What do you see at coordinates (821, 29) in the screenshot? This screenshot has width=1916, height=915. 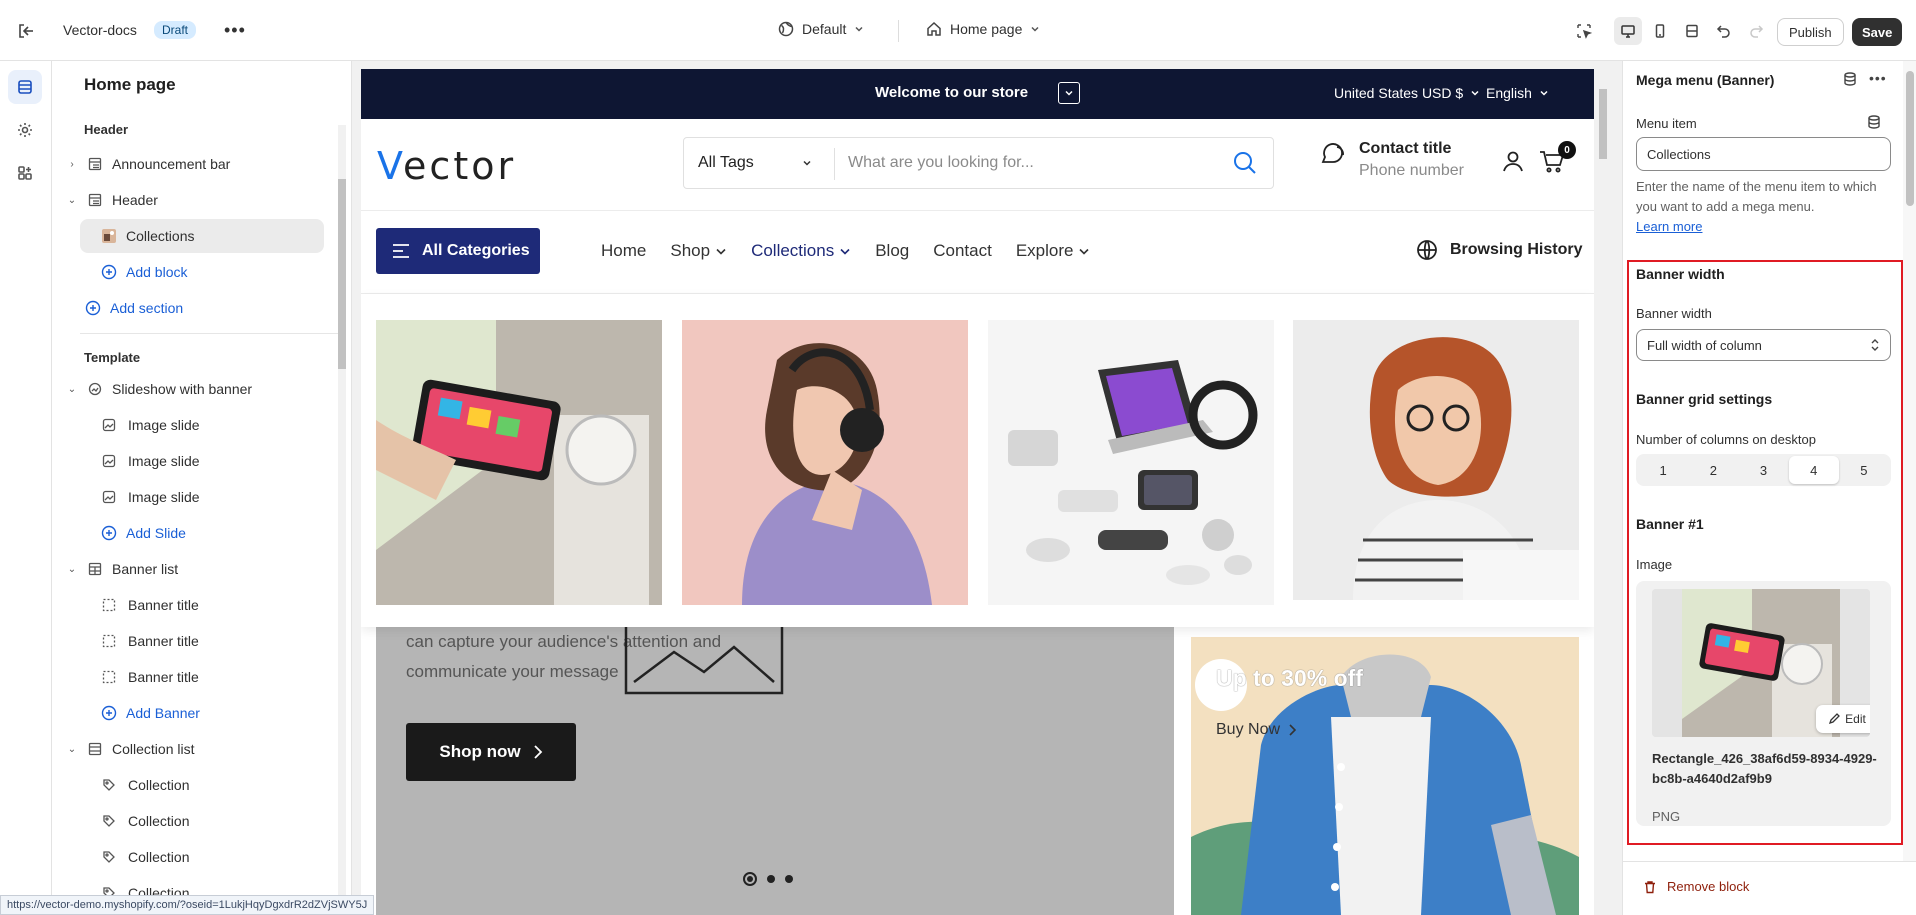 I see `theme-selector: Default` at bounding box center [821, 29].